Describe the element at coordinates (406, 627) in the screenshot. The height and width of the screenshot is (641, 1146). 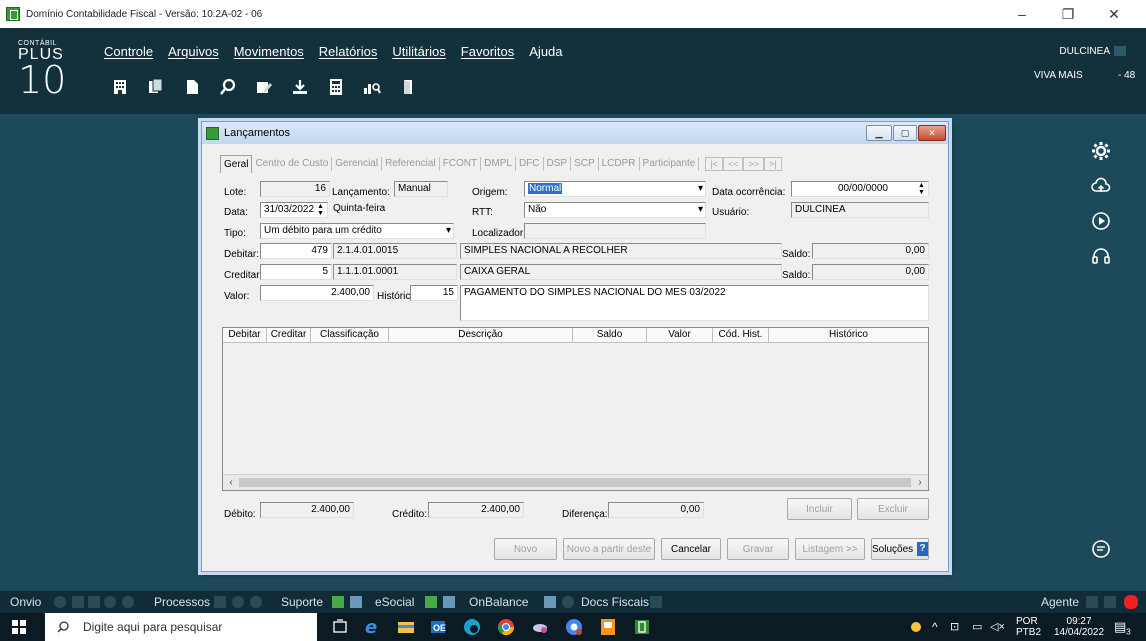
I see `file-explorer-icon` at that location.